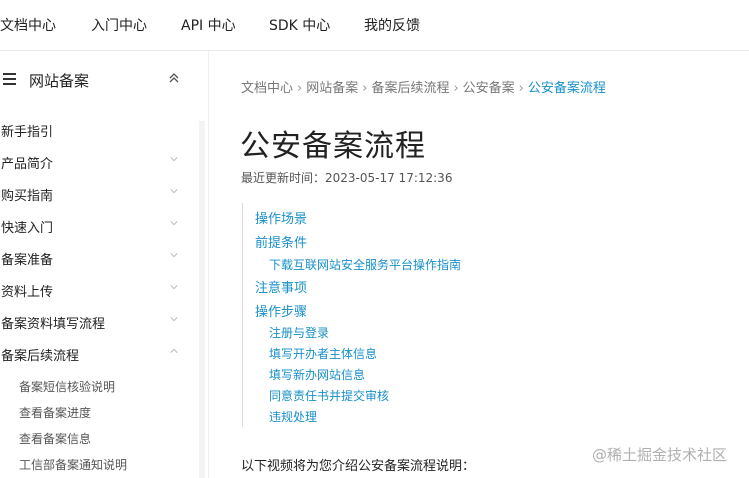  Describe the element at coordinates (100, 439) in the screenshot. I see `sidebar-subitem-info: 查看备案信息` at that location.